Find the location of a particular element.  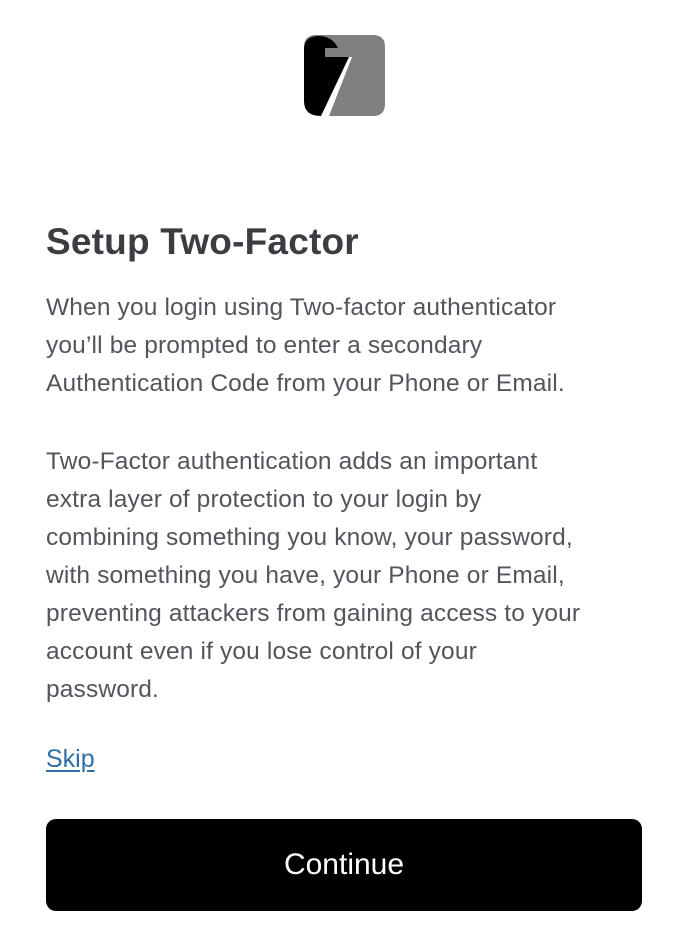

page-title: Setup Two-Factor is located at coordinates (202, 241).